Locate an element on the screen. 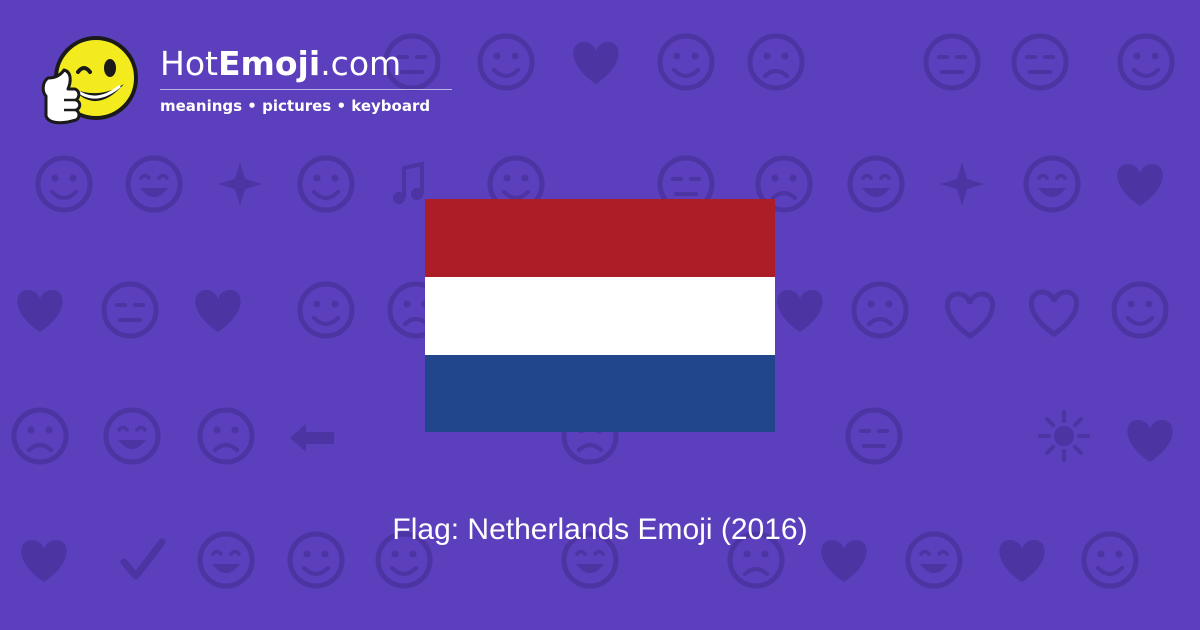  flag-stripe-red is located at coordinates (600, 238).